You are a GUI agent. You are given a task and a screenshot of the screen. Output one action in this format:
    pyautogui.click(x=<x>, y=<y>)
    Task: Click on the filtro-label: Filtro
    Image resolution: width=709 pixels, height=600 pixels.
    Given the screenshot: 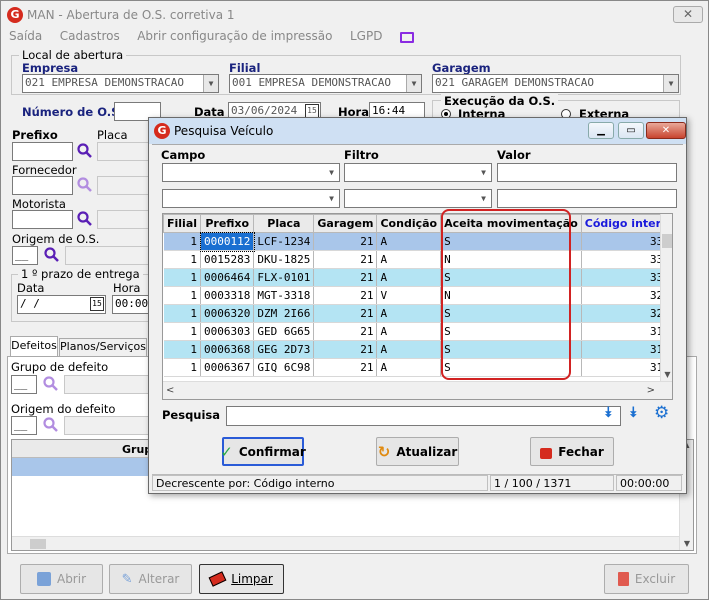 What is the action you would take?
    pyautogui.click(x=361, y=155)
    